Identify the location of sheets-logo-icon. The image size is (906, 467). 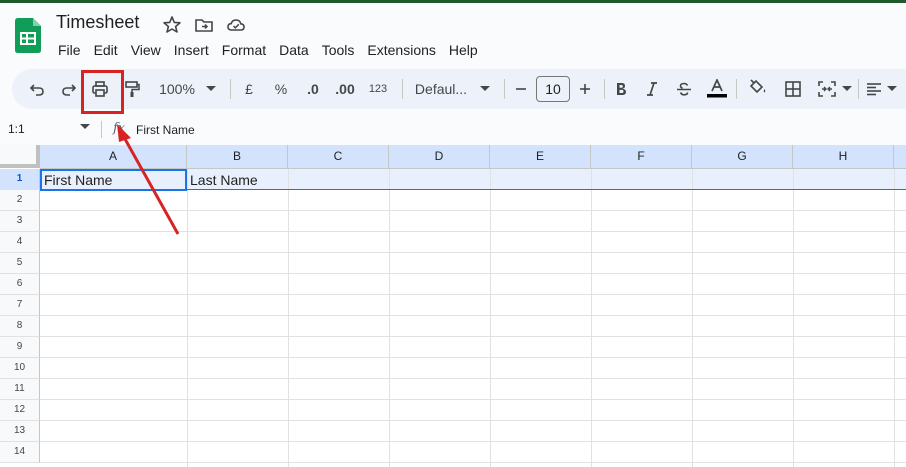
(28, 35).